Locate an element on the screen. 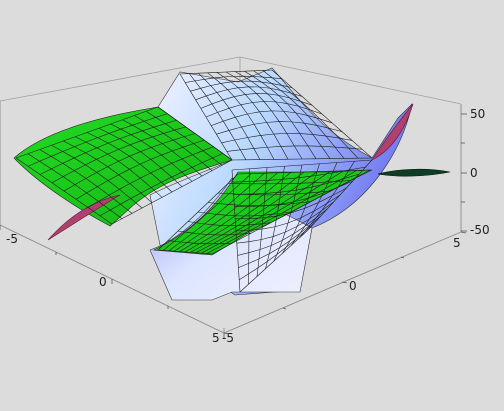 This screenshot has width=504, height=411. dark-sheet-right is located at coordinates (414, 172).